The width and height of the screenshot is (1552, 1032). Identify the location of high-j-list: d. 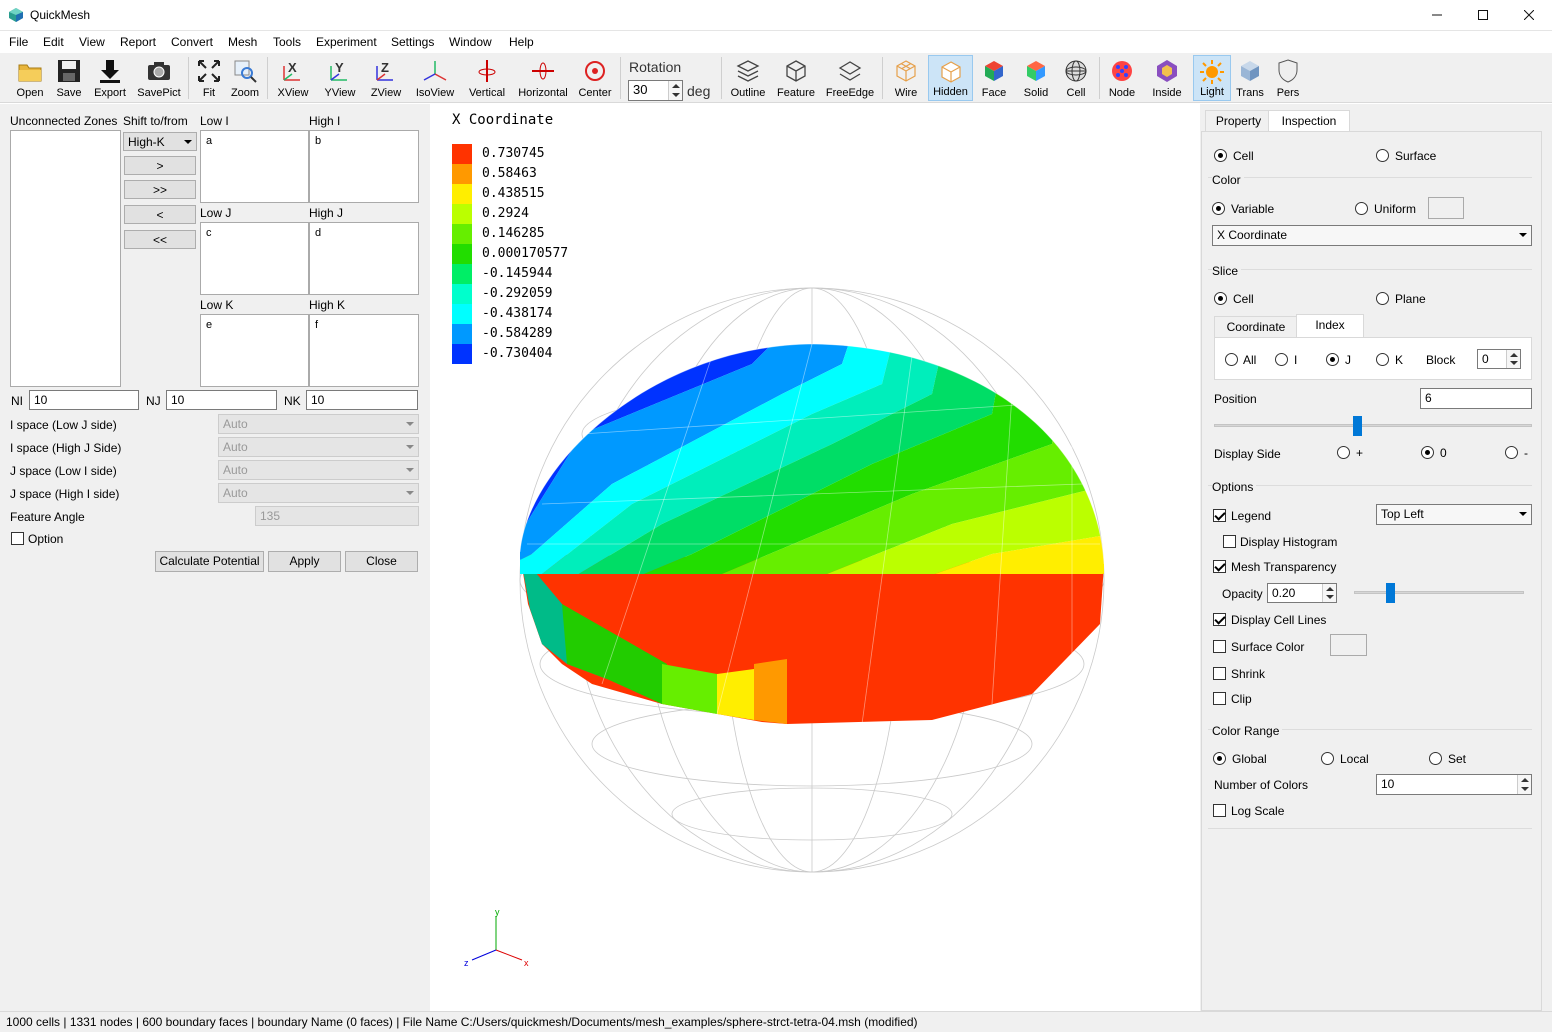
(364, 258).